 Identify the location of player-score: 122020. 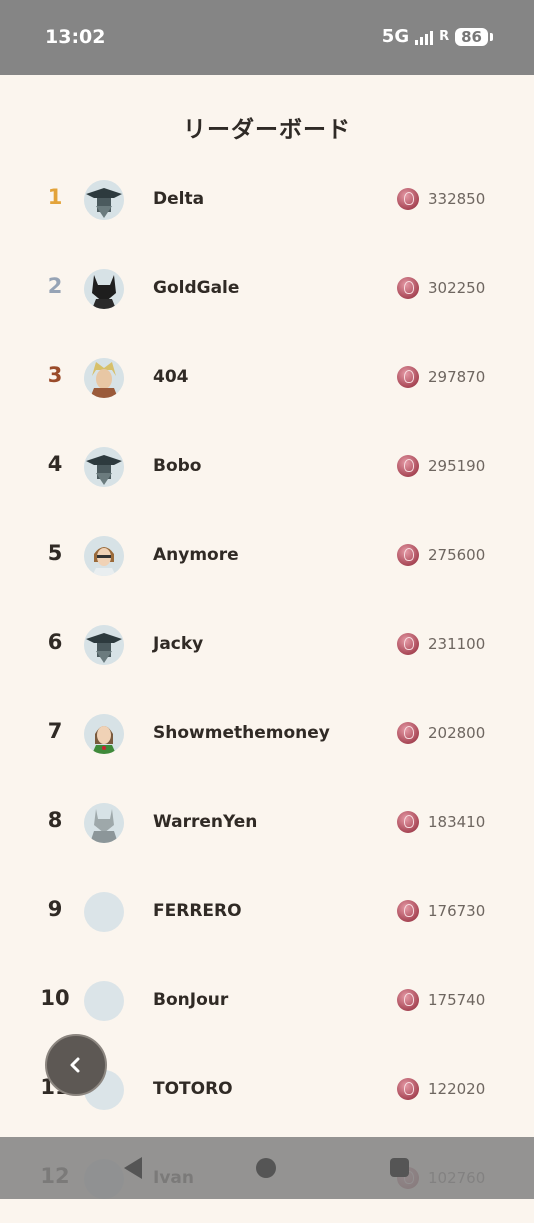
(457, 1089).